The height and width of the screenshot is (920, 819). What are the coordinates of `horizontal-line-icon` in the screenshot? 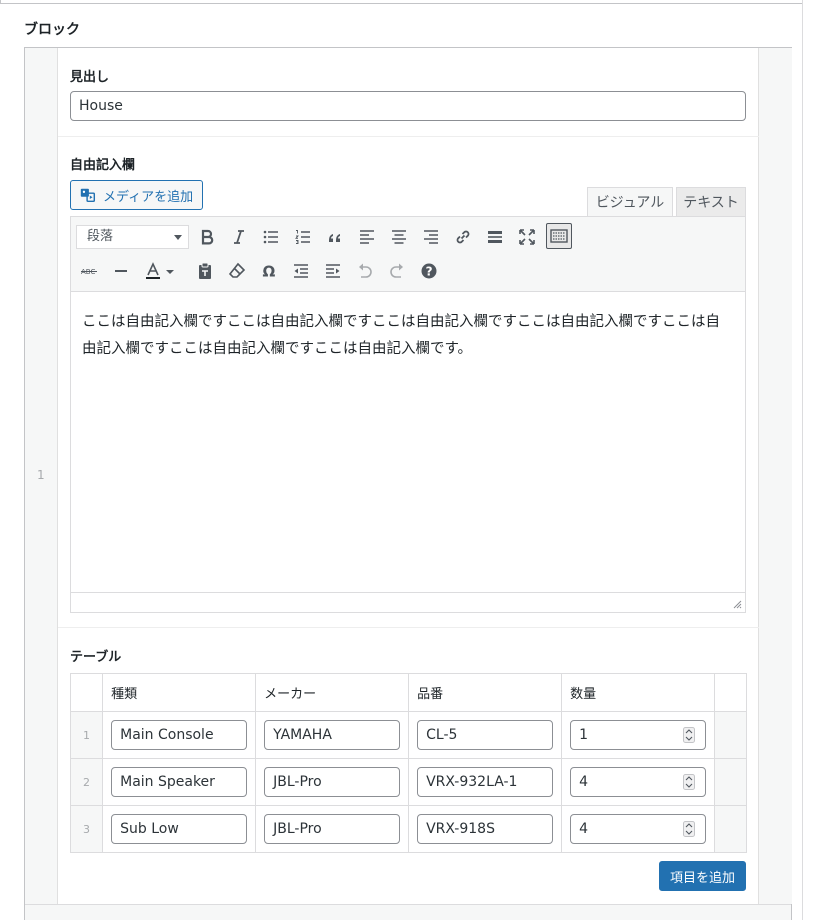 It's located at (121, 271).